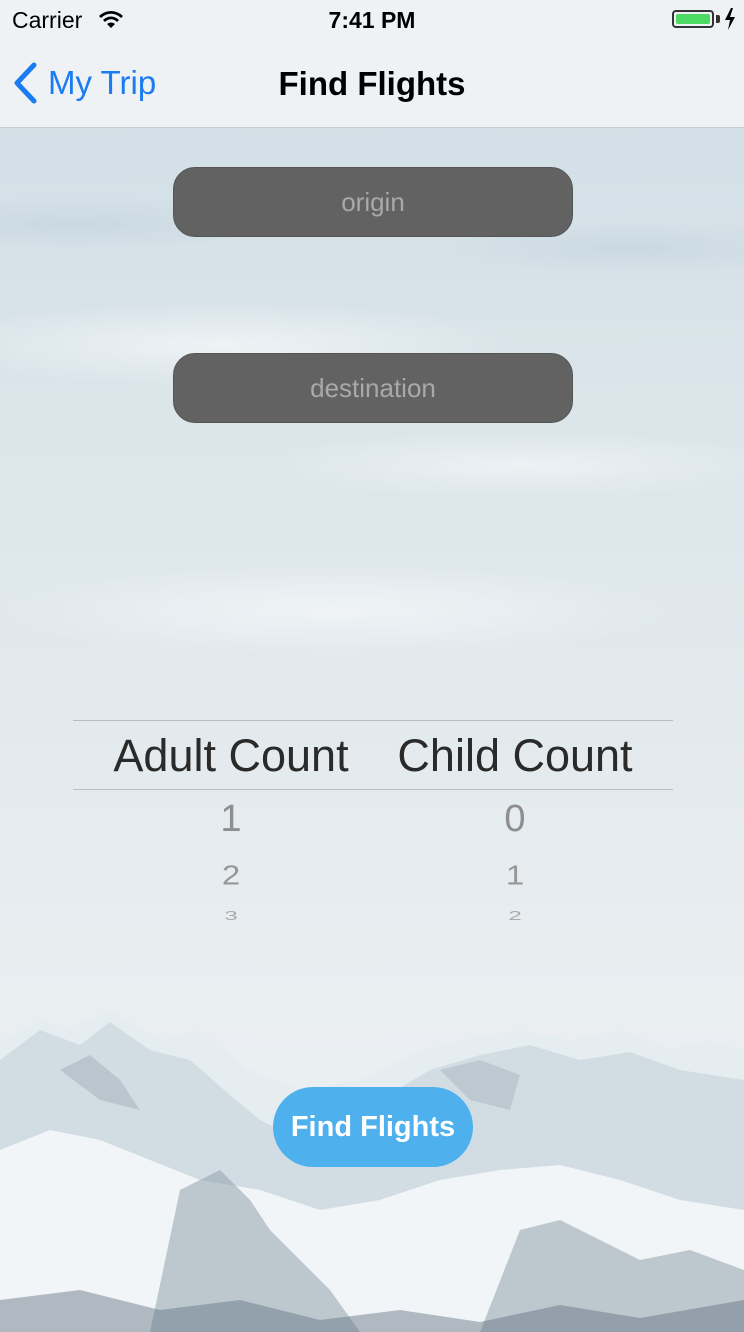 The height and width of the screenshot is (1332, 744). I want to click on picker-column-child: Child Count 0 1 2, so click(515, 821).